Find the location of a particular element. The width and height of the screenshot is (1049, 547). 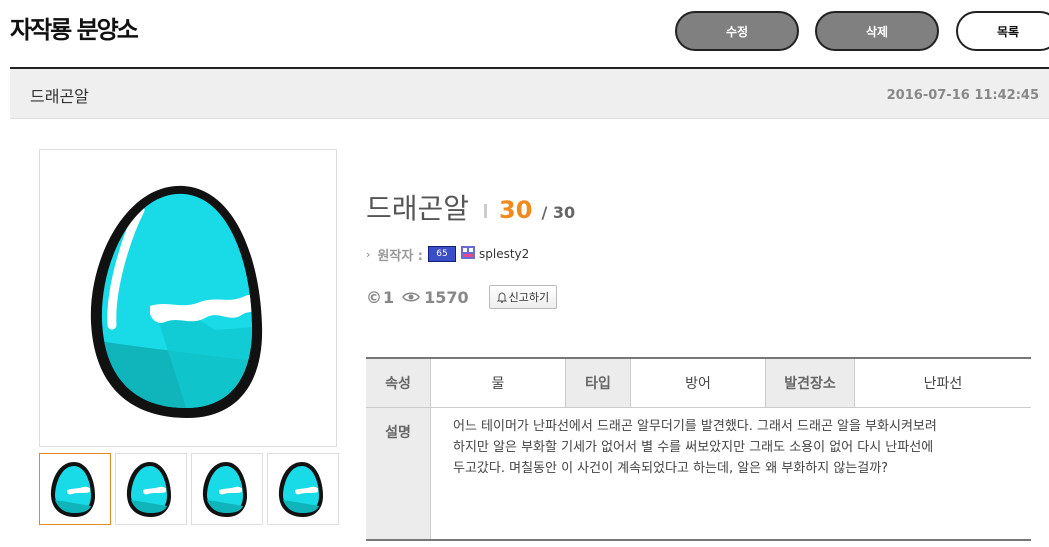

report-button: 신고하기 is located at coordinates (523, 297).